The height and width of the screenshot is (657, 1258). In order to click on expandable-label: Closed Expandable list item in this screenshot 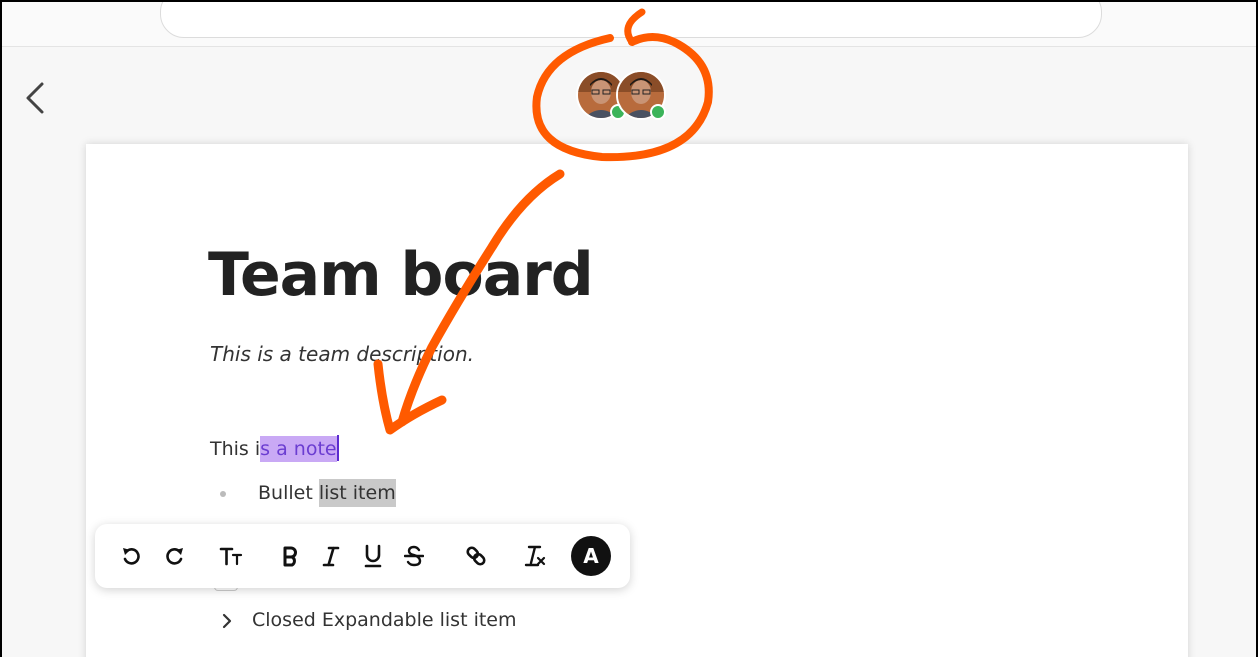, I will do `click(384, 620)`.